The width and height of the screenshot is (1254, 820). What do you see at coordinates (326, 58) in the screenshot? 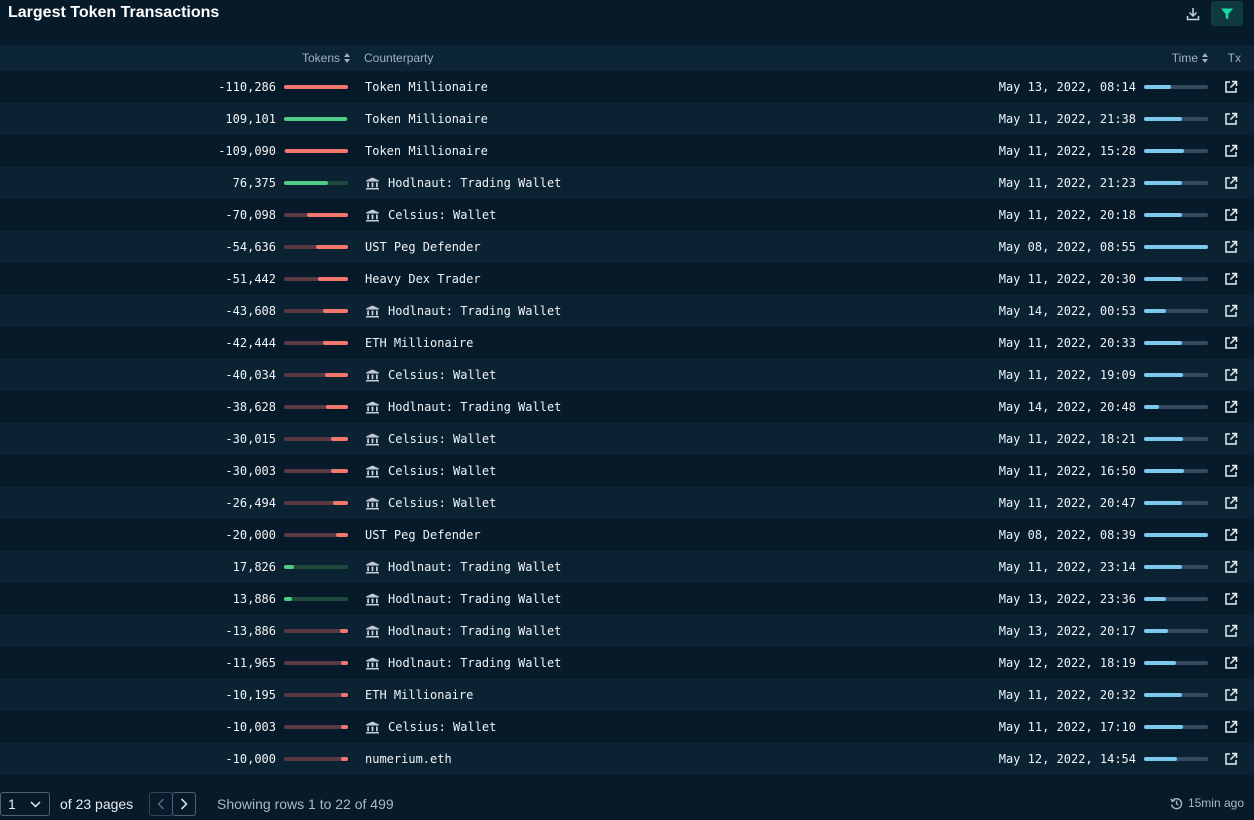
I see `column-header-tokens: Tokens` at bounding box center [326, 58].